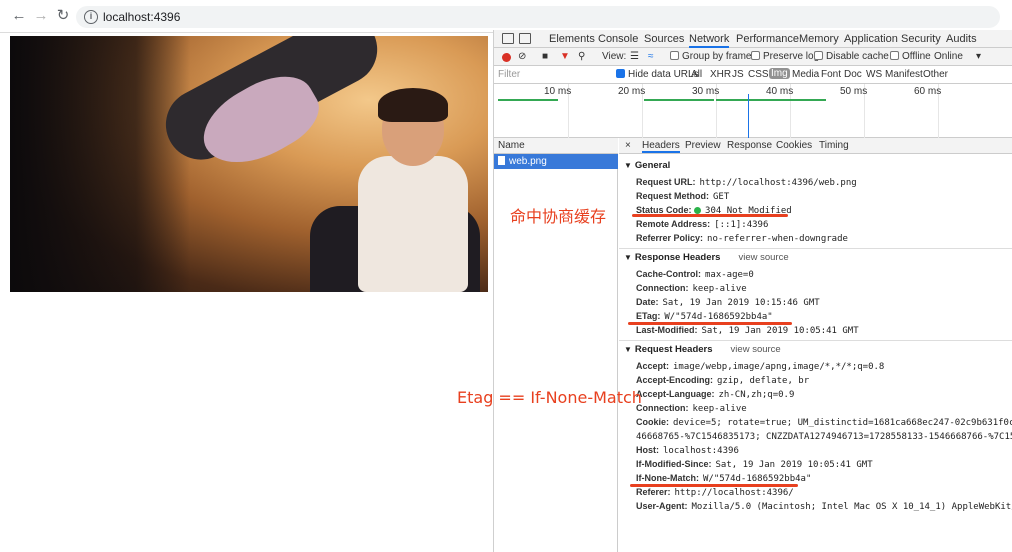 This screenshot has height=552, width=1012. What do you see at coordinates (556, 161) in the screenshot?
I see `request-row: web.png` at bounding box center [556, 161].